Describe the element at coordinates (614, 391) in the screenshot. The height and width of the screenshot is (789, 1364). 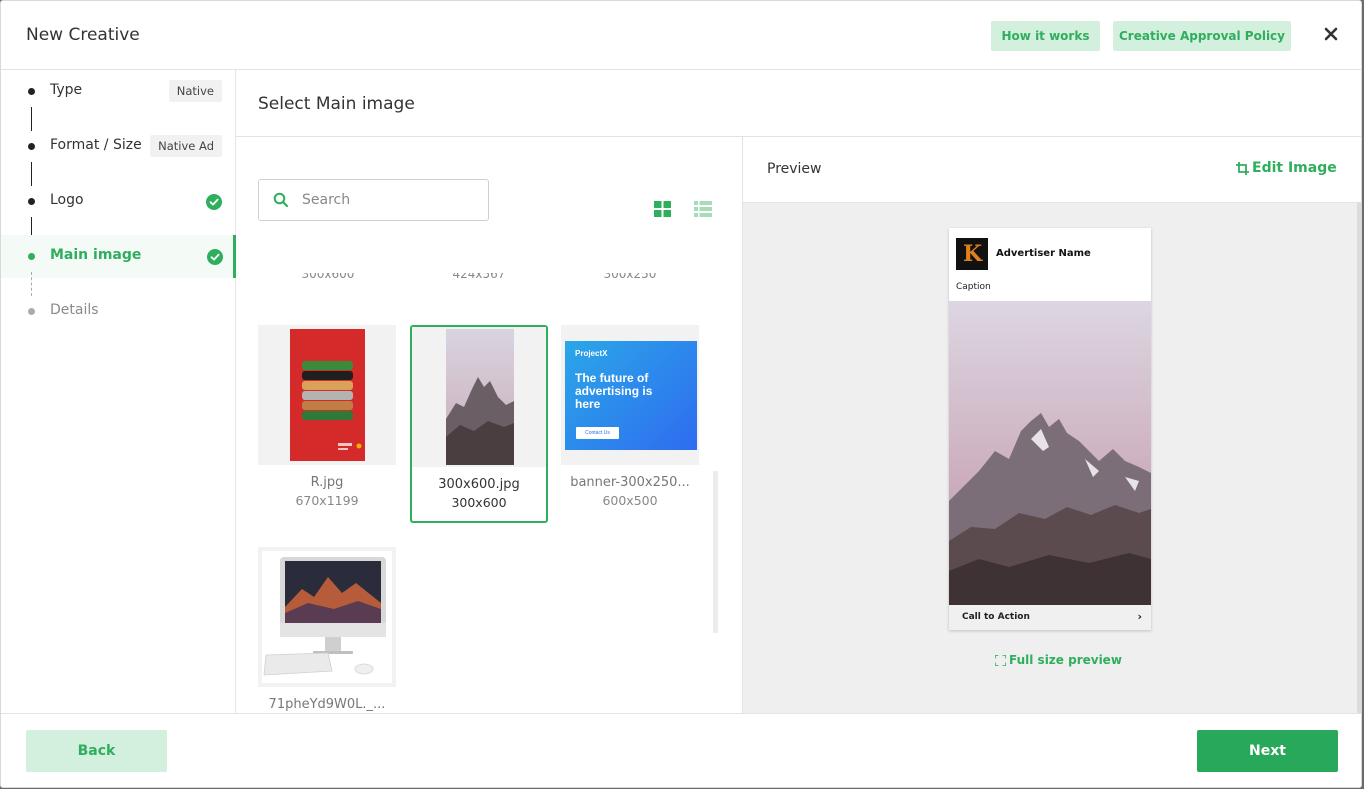
I see `banner-headline: The future of advertising is here` at that location.